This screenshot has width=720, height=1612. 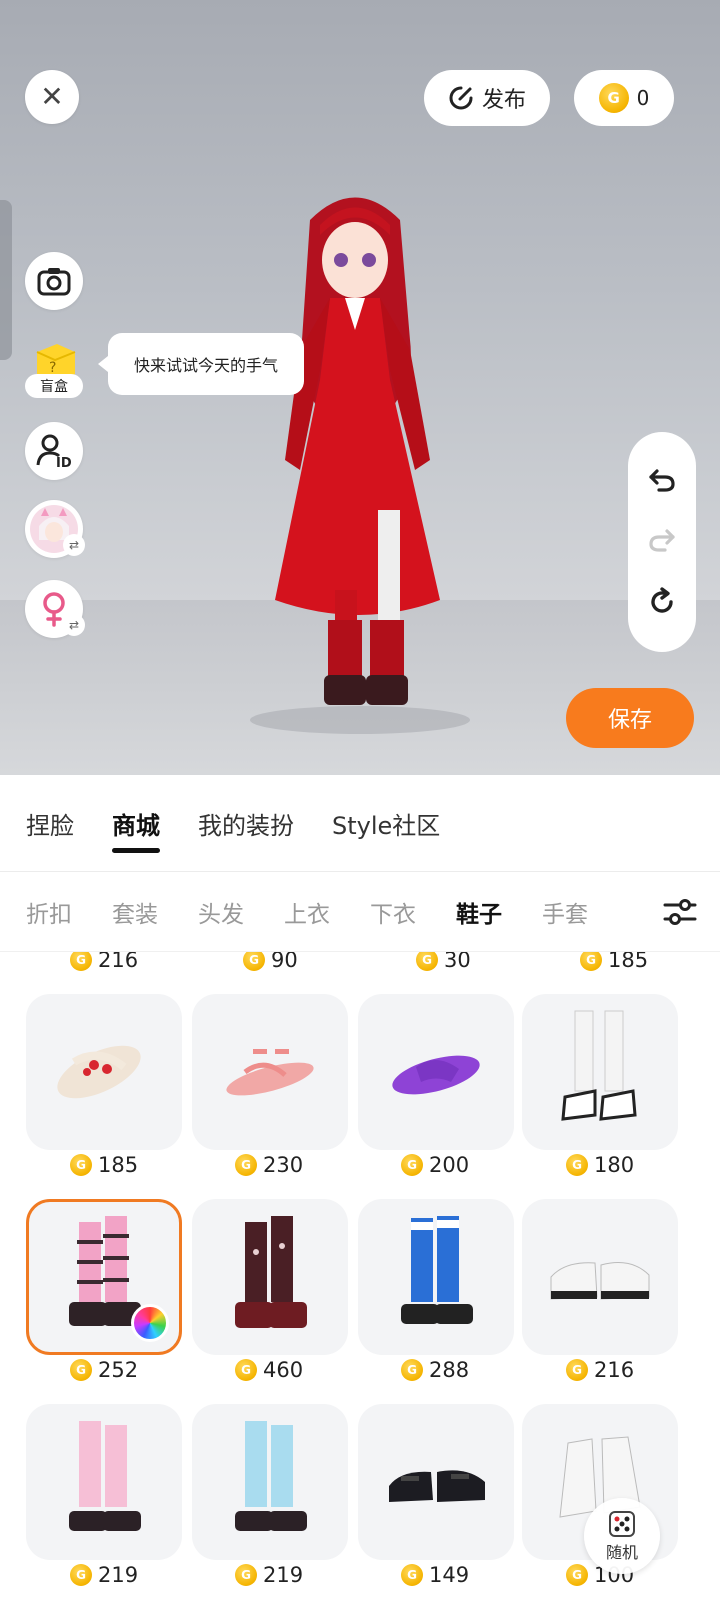 I want to click on svg-text: ID, so click(x=64, y=462).